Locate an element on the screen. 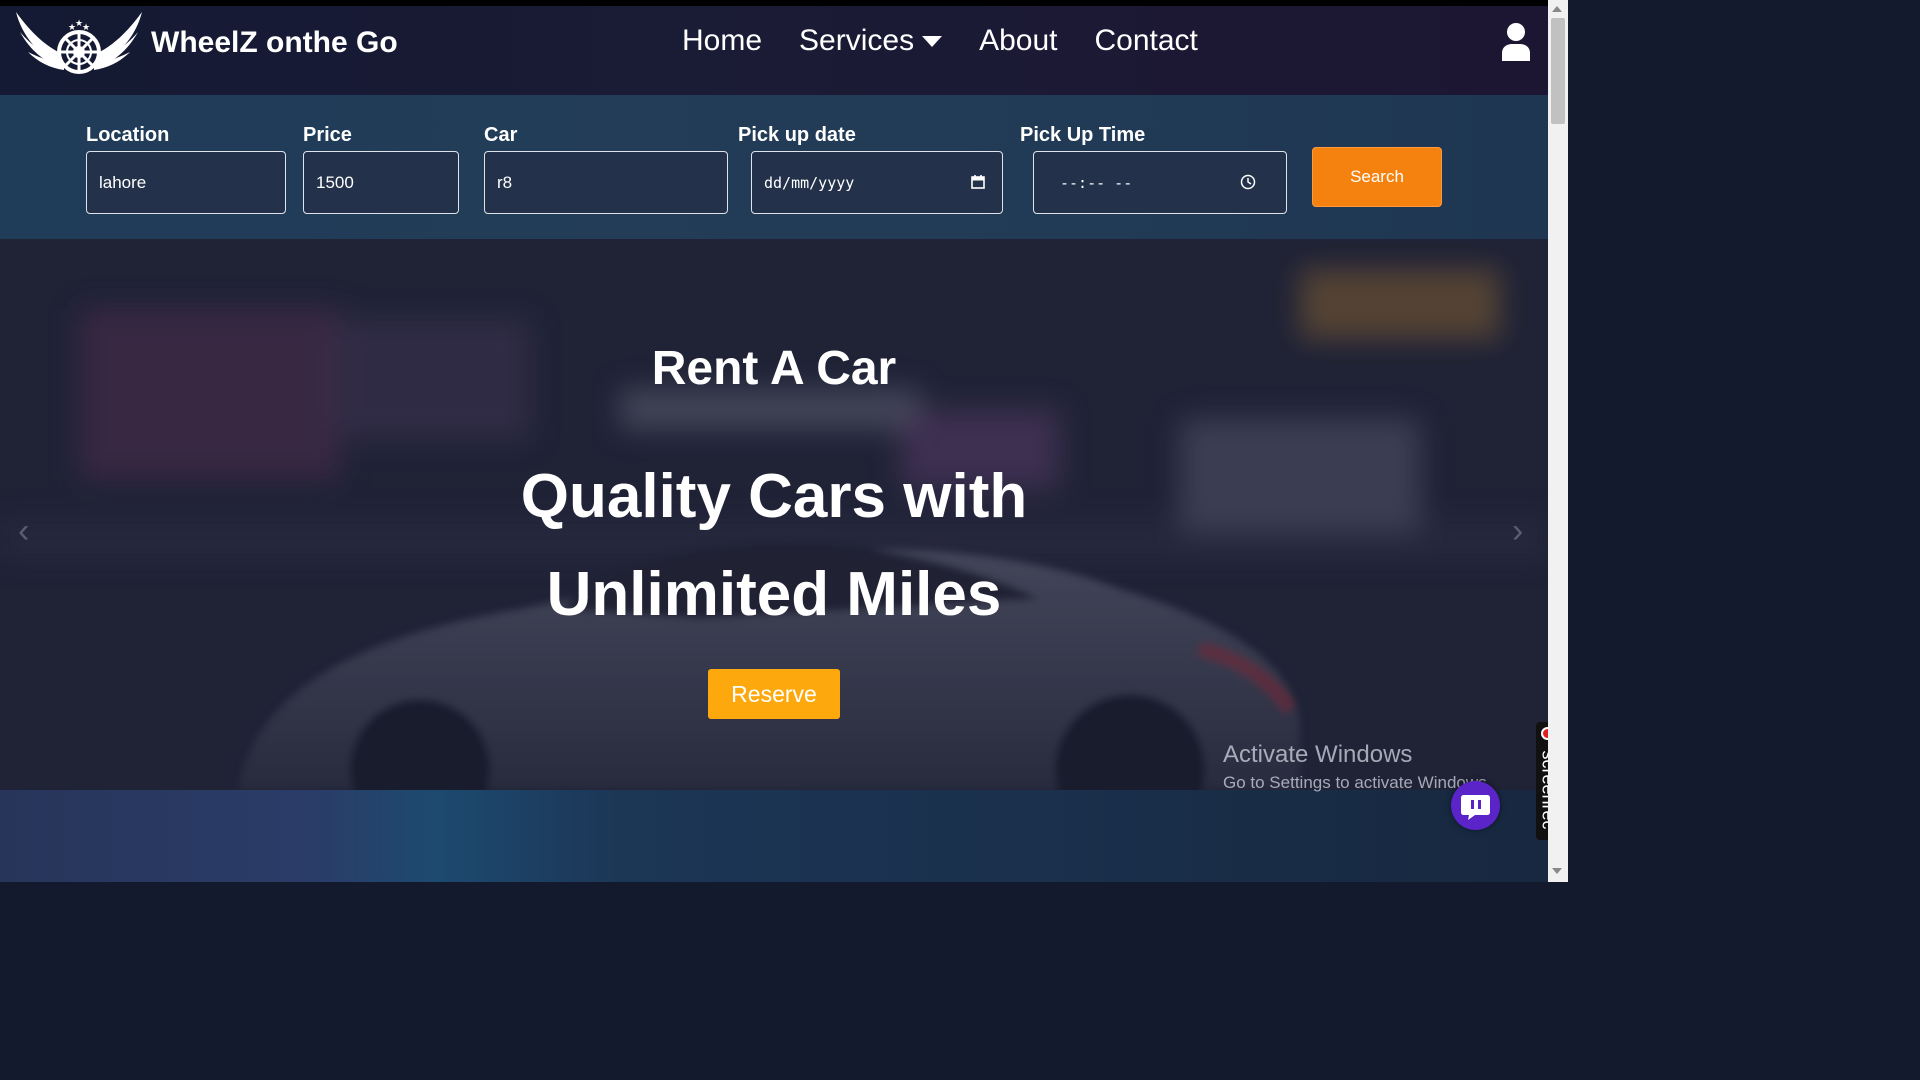 This screenshot has width=1920, height=1080. hero-title-line1: Quality Cars with is located at coordinates (774, 496).